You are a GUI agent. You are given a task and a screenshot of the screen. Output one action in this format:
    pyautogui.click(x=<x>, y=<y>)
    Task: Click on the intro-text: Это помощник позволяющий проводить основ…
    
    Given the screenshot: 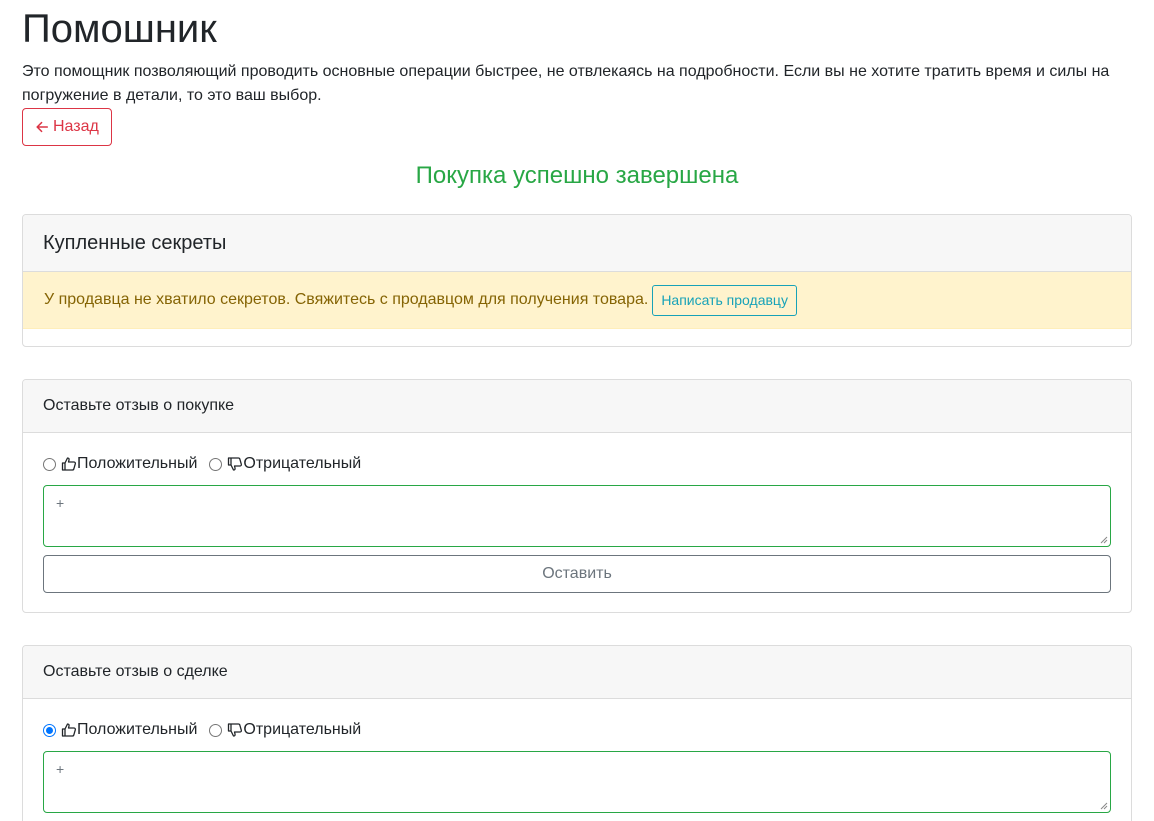 What is the action you would take?
    pyautogui.click(x=566, y=83)
    